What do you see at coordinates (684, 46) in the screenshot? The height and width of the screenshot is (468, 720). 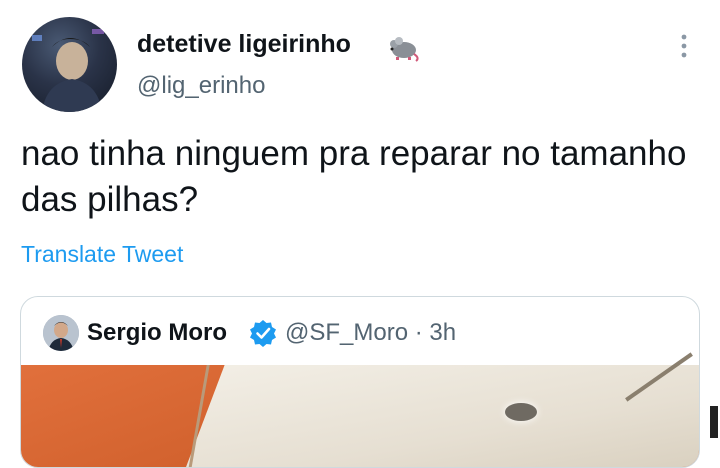 I see `more-vertical-icon` at bounding box center [684, 46].